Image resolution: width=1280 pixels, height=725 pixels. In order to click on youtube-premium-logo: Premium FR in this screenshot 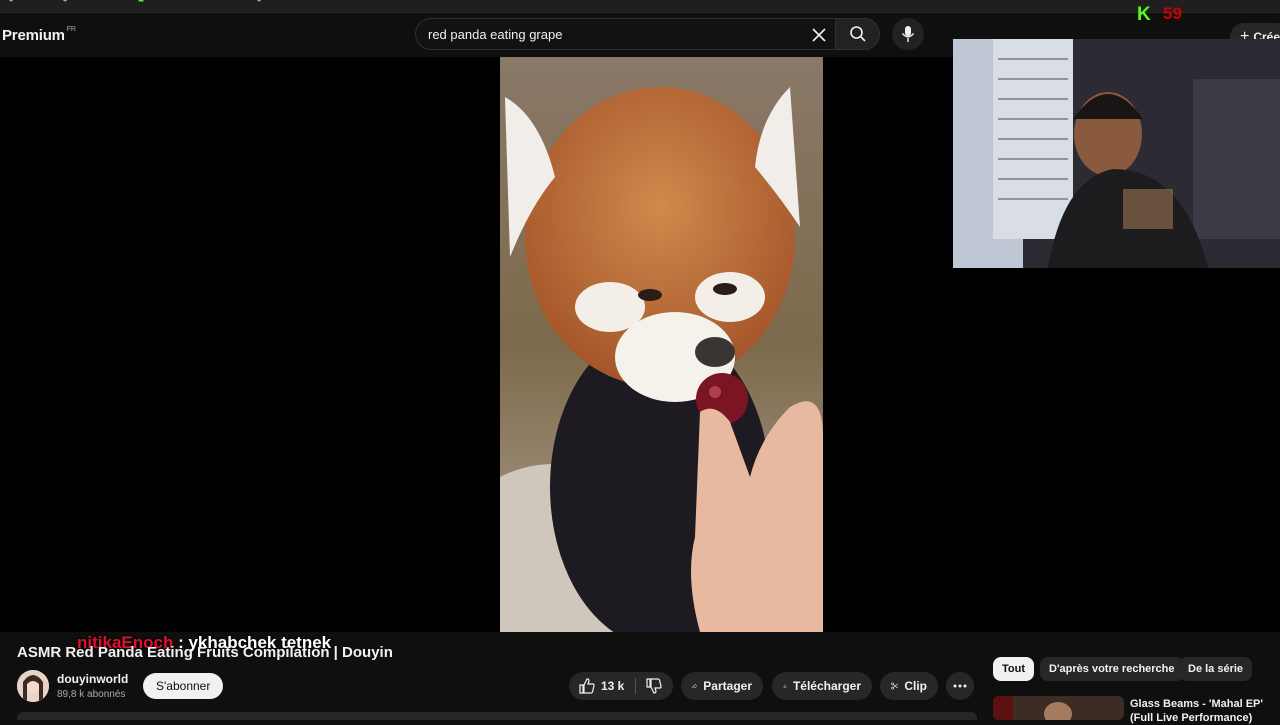, I will do `click(39, 35)`.